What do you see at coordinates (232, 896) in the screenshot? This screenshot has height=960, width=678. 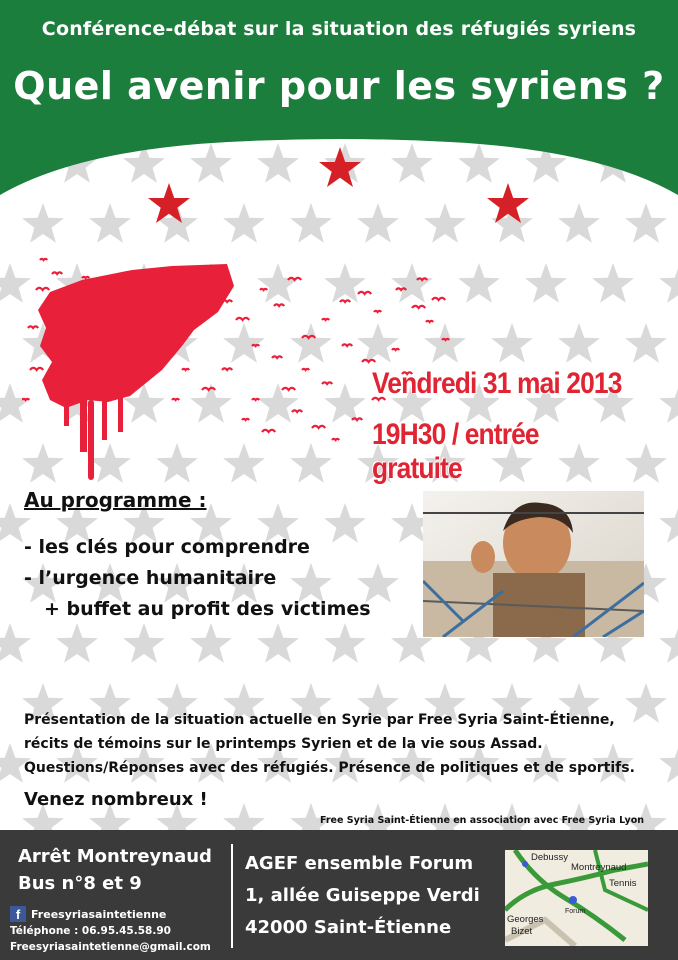 I see `footer-divider` at bounding box center [232, 896].